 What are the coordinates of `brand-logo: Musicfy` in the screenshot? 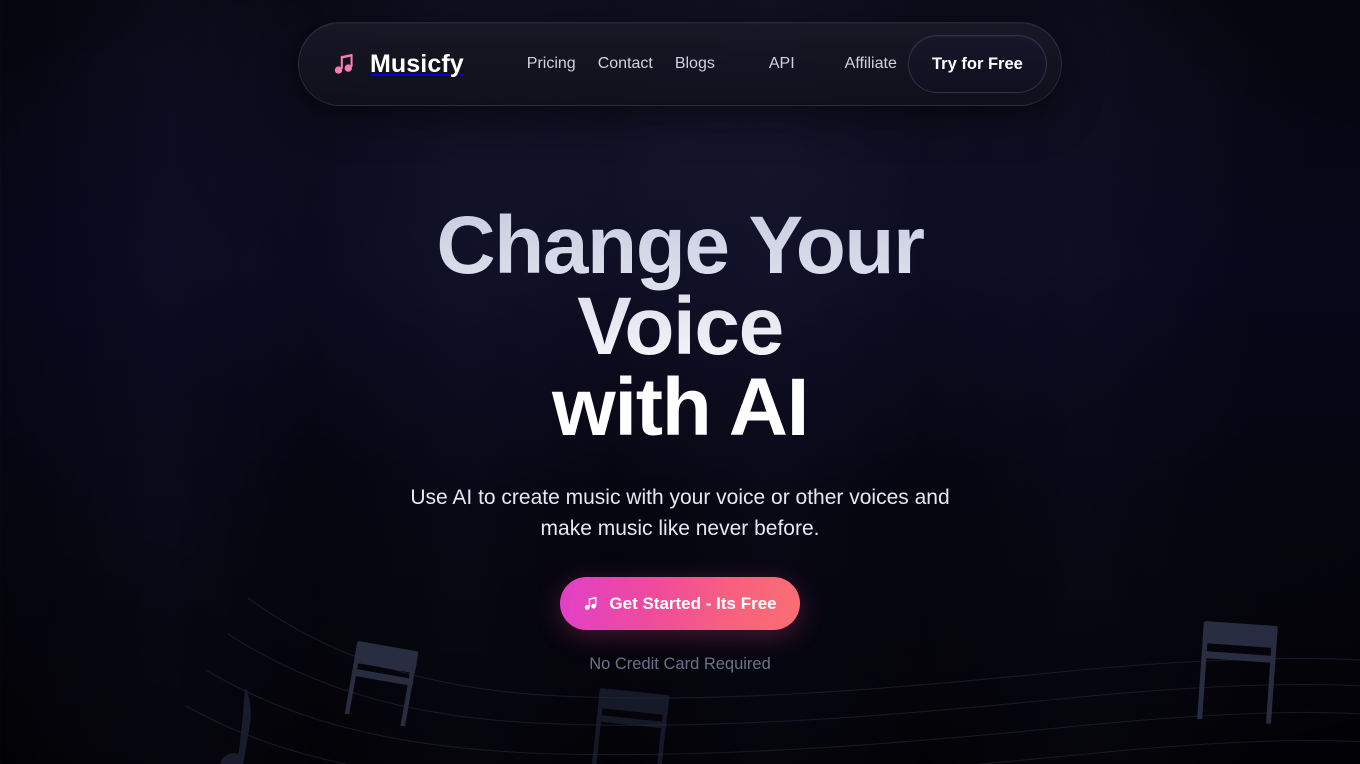 It's located at (398, 64).